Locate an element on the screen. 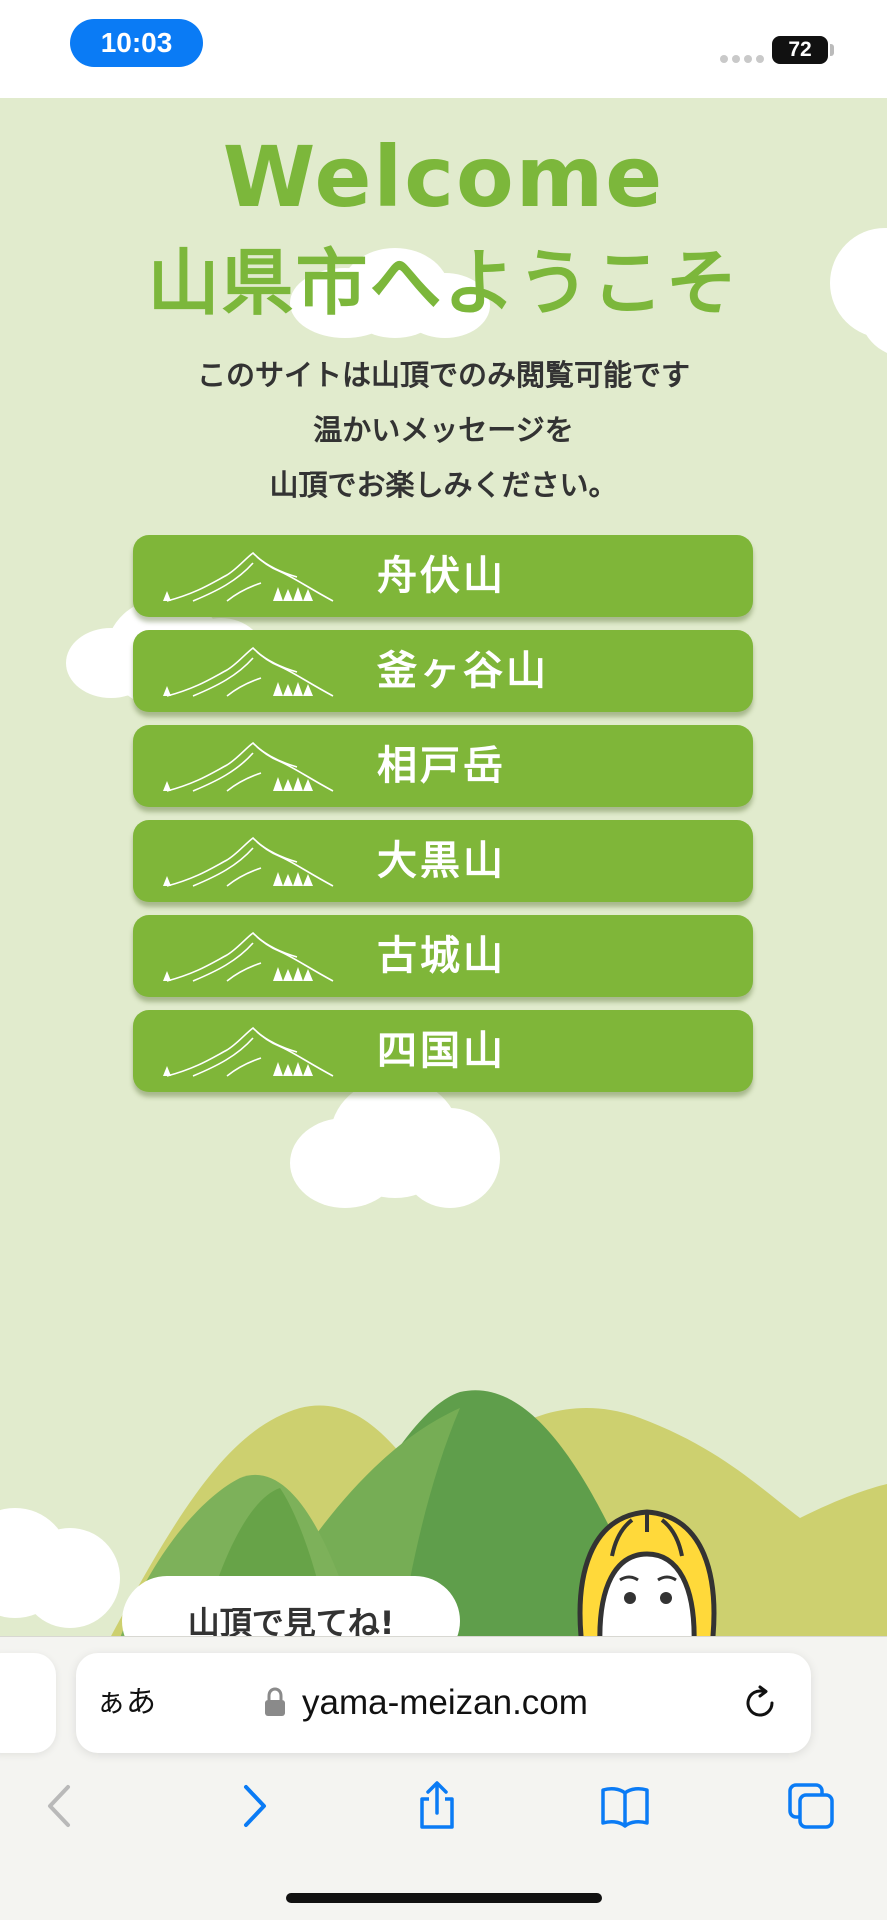 The height and width of the screenshot is (1920, 887). battery-nub is located at coordinates (832, 50).